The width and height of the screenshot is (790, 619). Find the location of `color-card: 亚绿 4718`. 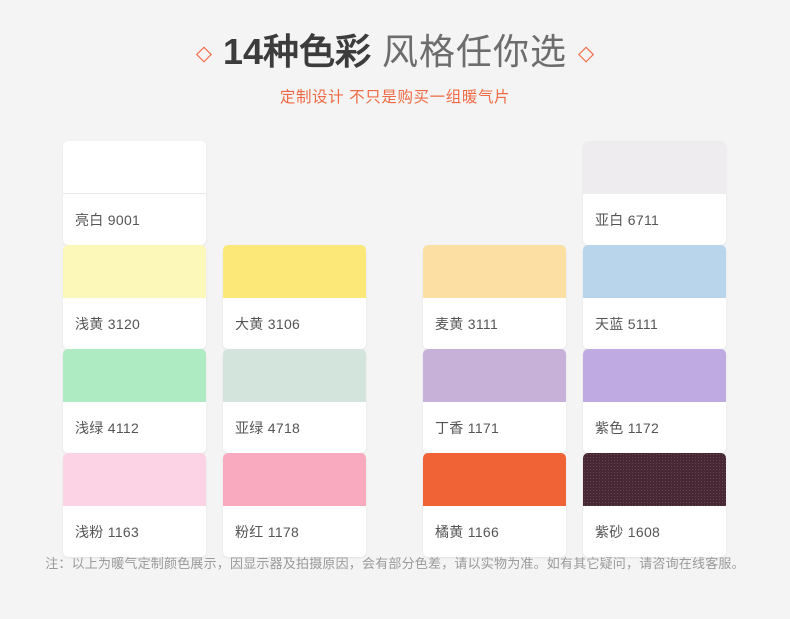

color-card: 亚绿 4718 is located at coordinates (294, 401).